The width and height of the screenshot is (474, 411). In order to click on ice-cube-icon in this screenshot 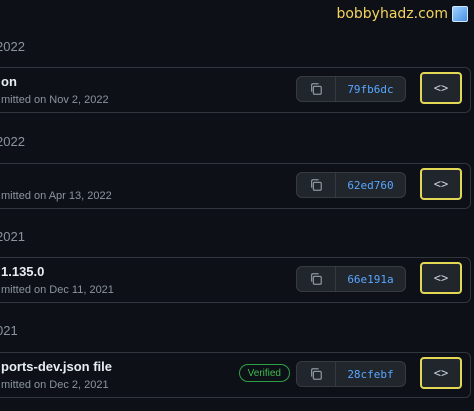, I will do `click(460, 14)`.